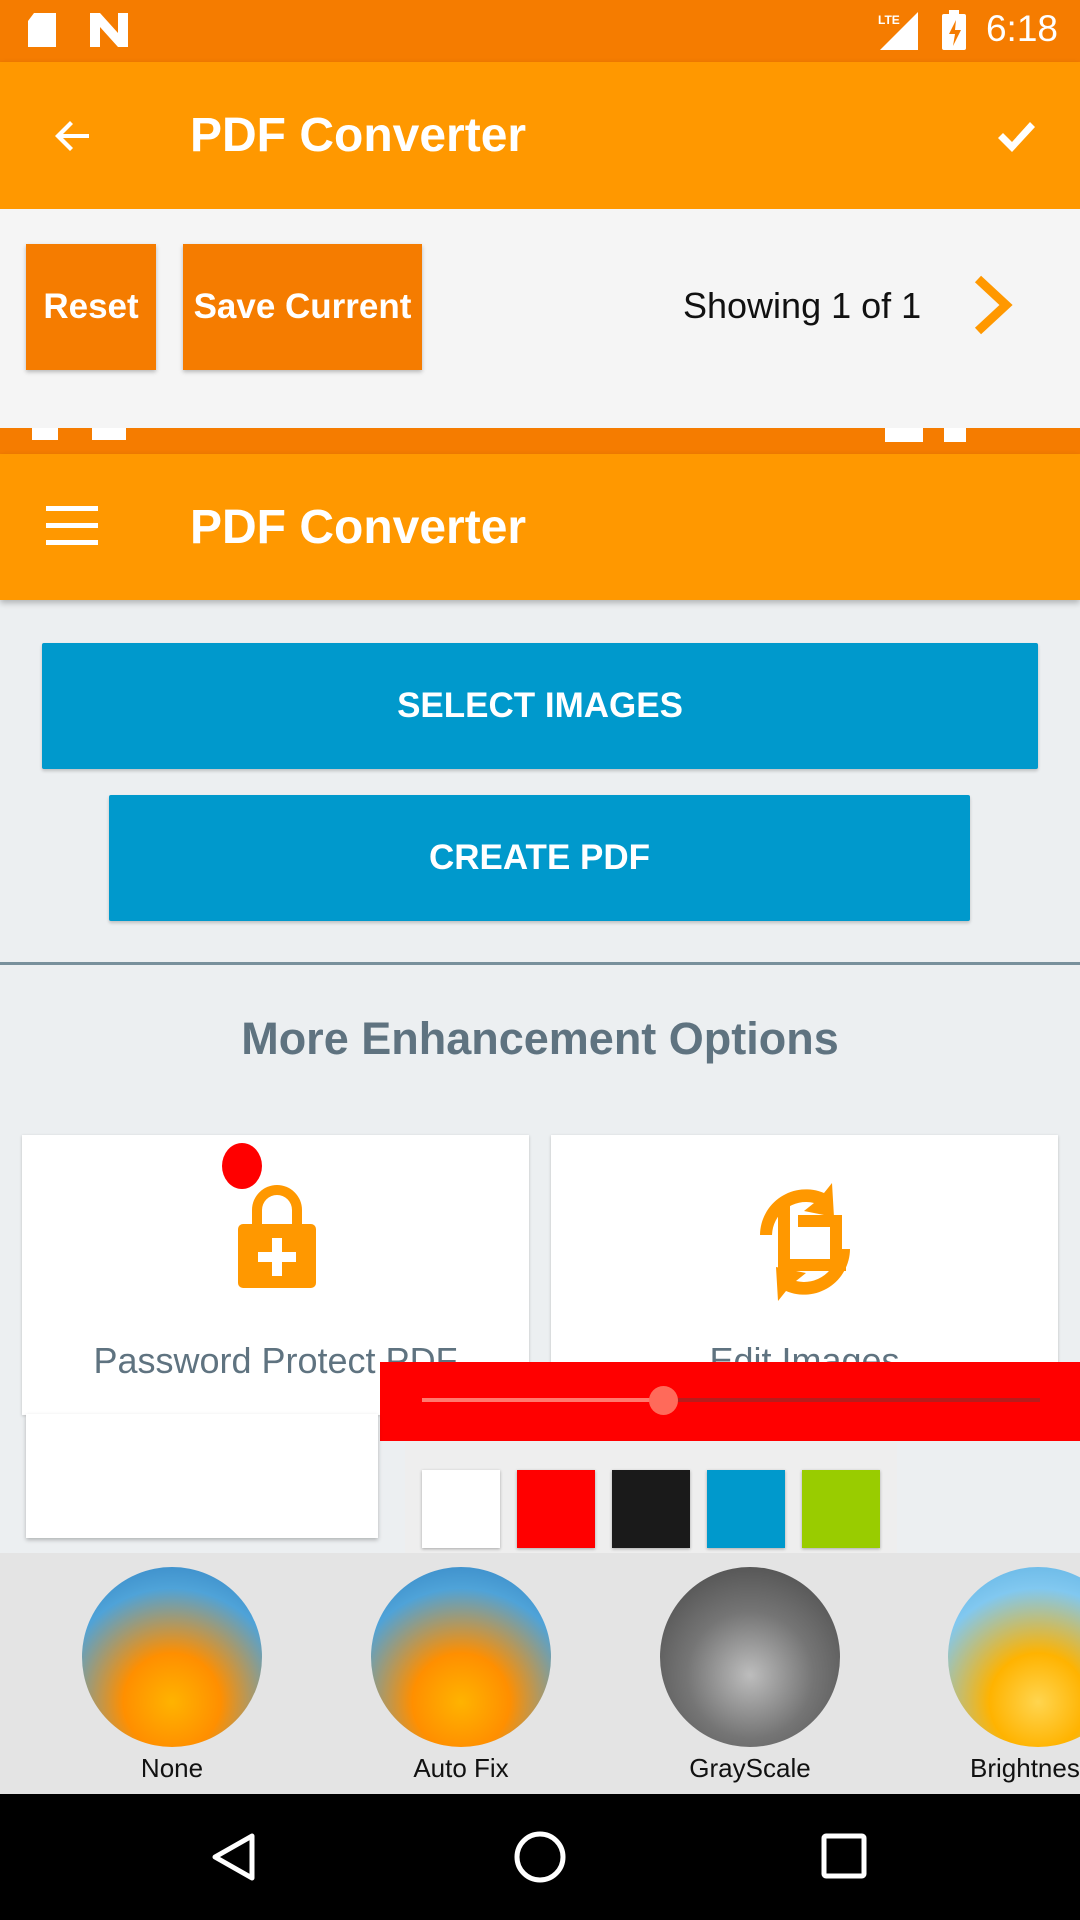 This screenshot has width=1080, height=1920. What do you see at coordinates (302, 307) in the screenshot?
I see `save-current-button: Save Current` at bounding box center [302, 307].